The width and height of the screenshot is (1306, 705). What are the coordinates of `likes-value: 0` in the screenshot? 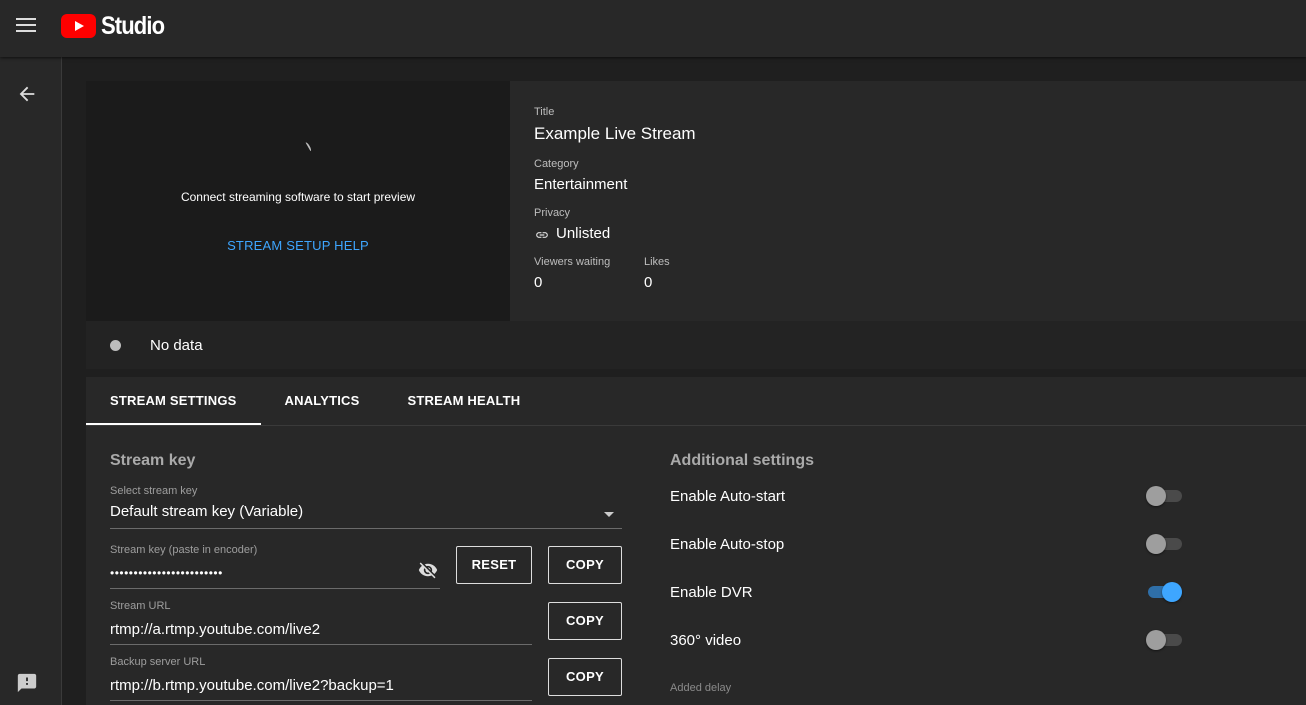 It's located at (648, 282).